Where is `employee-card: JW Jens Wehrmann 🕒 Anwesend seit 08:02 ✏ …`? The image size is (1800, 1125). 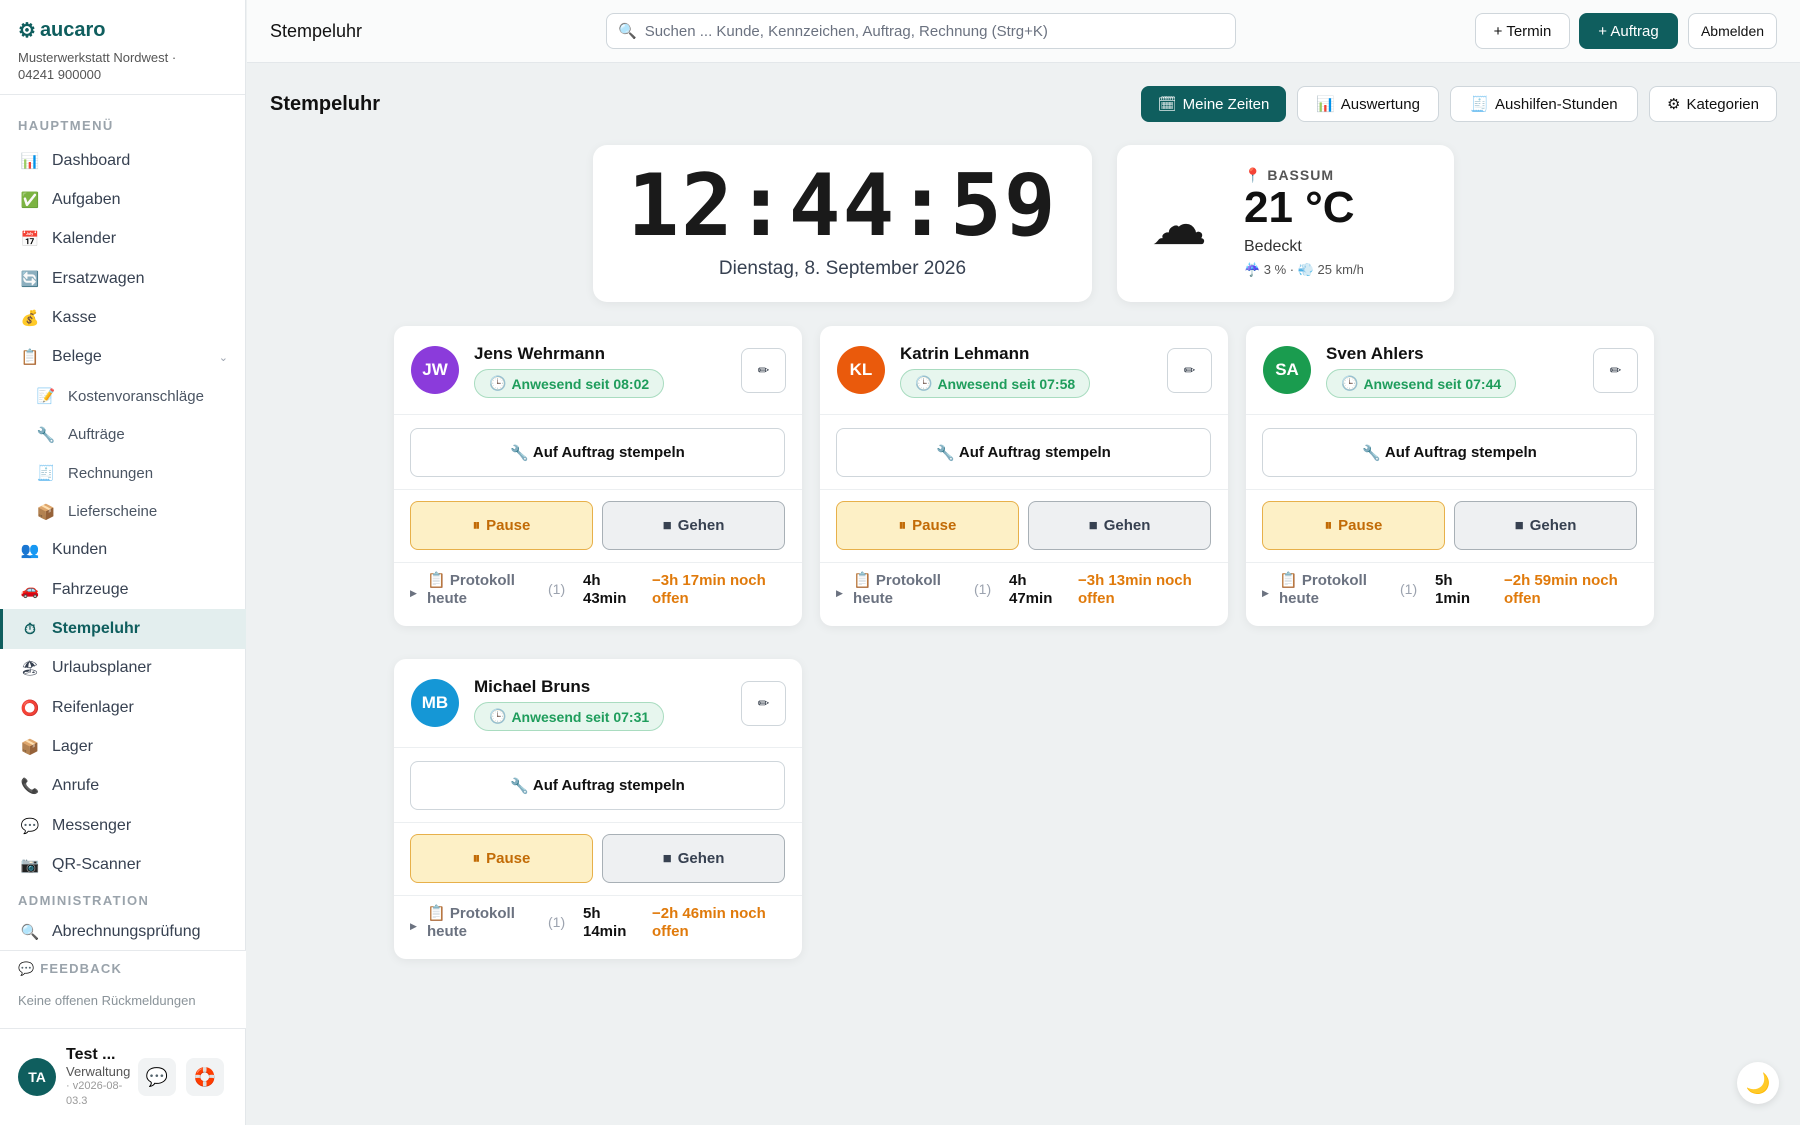 employee-card: JW Jens Wehrmann 🕒 Anwesend seit 08:02 ✏ … is located at coordinates (598, 476).